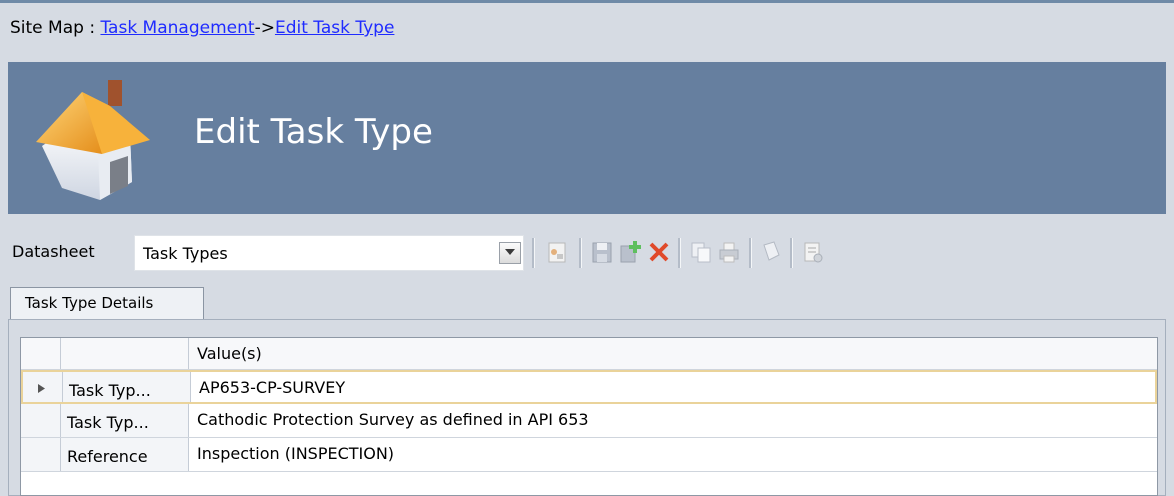 The height and width of the screenshot is (496, 1174). What do you see at coordinates (587, 1) in the screenshot?
I see `top-border` at bounding box center [587, 1].